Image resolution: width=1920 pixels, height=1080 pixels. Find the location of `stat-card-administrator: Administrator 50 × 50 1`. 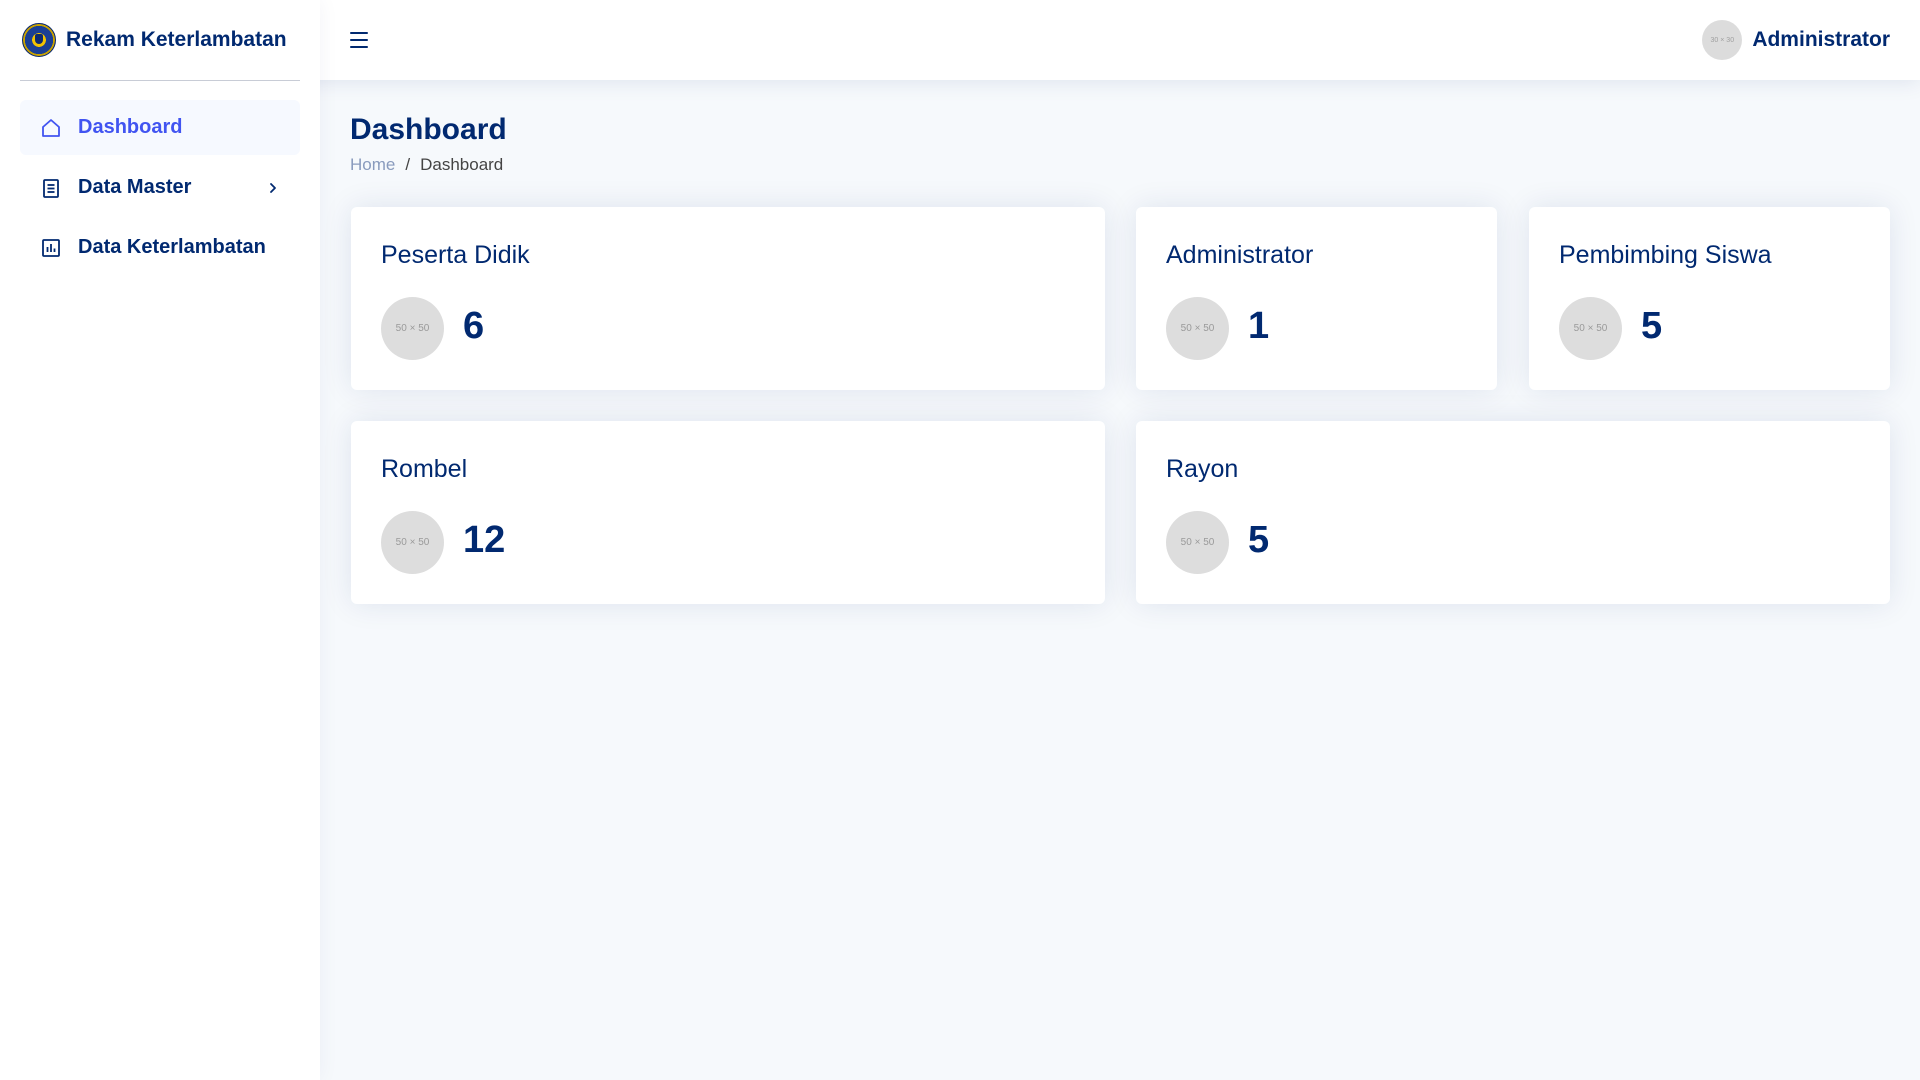

stat-card-administrator: Administrator 50 × 50 1 is located at coordinates (1316, 298).